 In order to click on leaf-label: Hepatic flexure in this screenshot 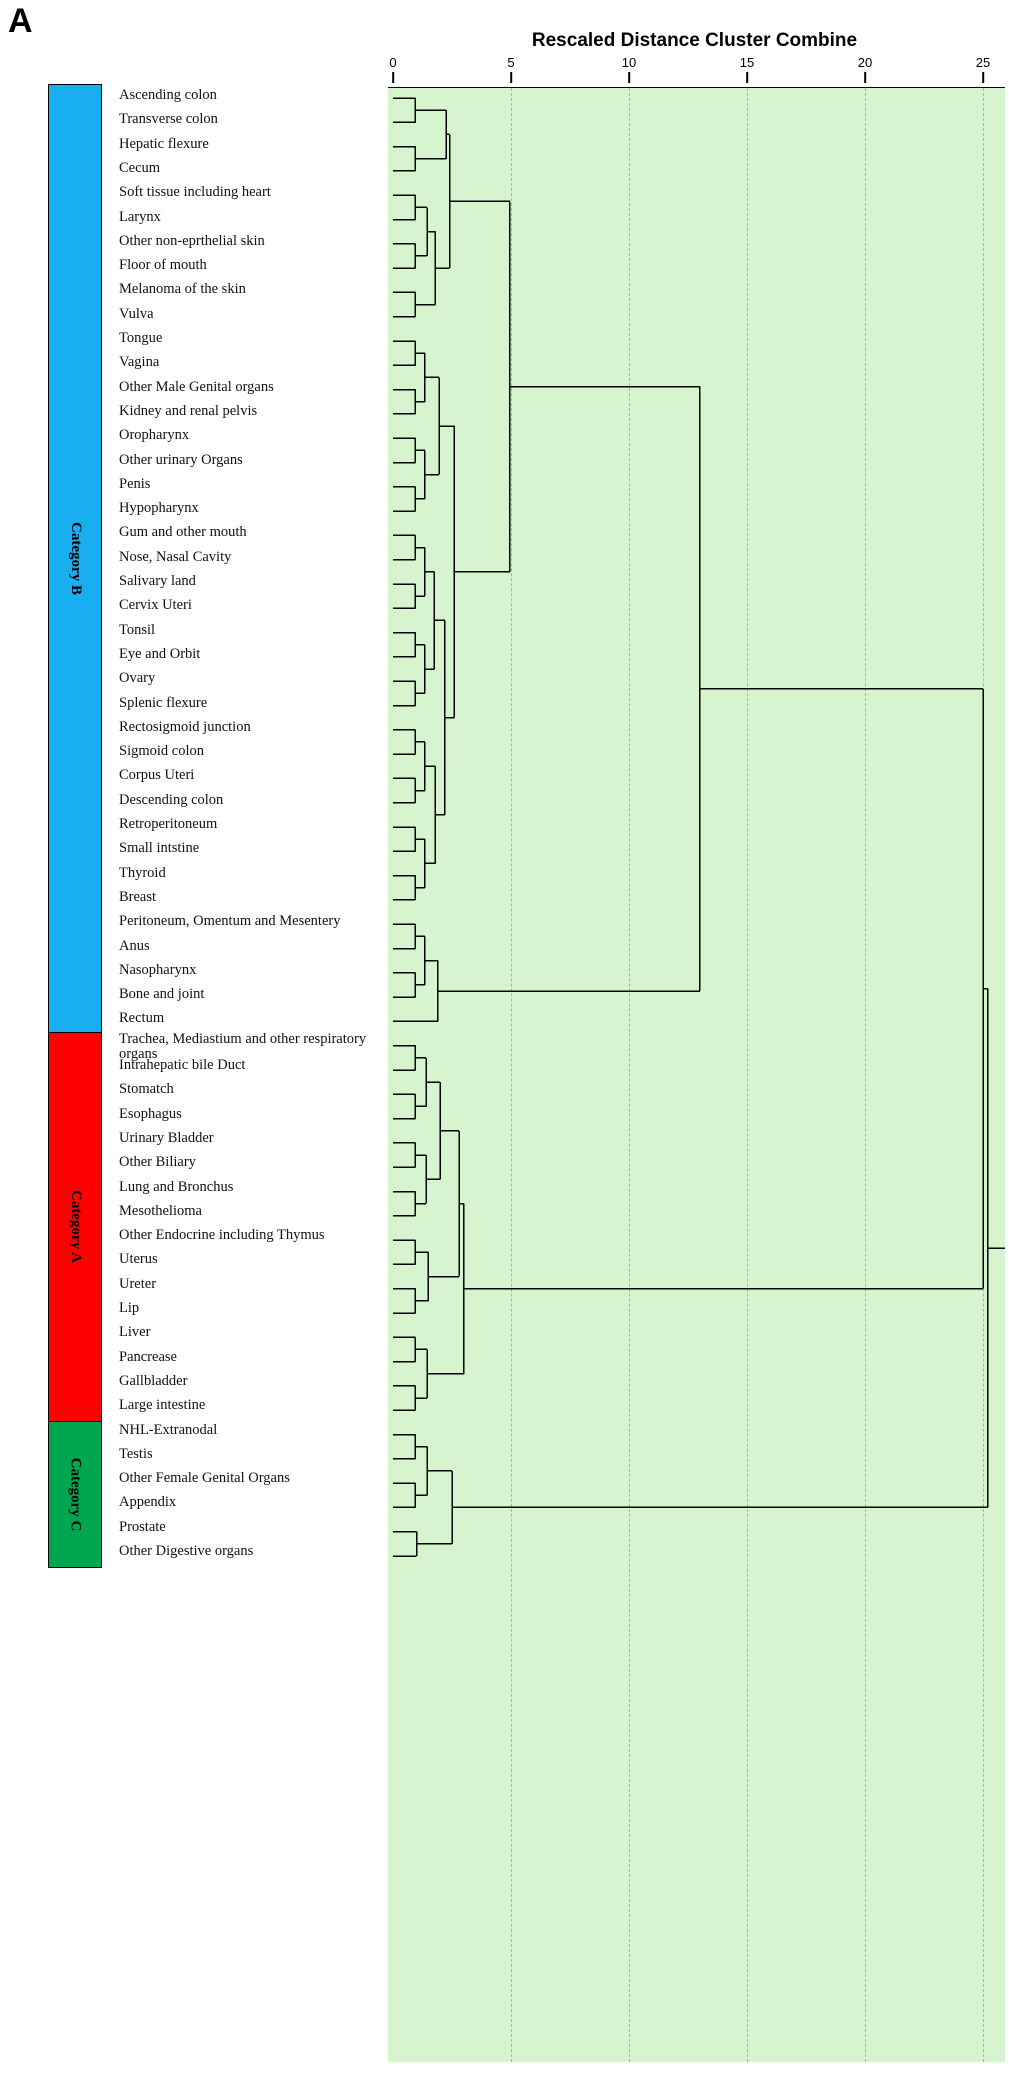, I will do `click(164, 143)`.